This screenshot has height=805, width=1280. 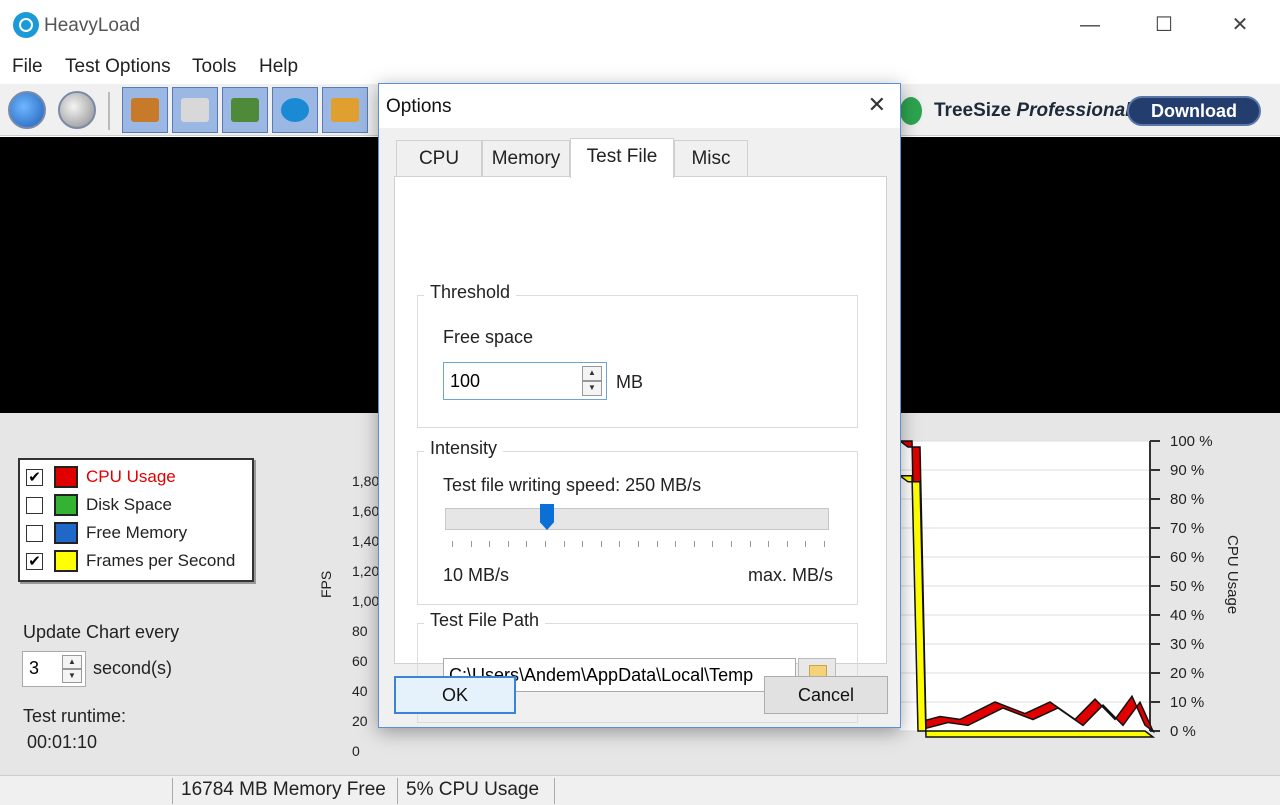 What do you see at coordinates (133, 668) in the screenshot?
I see `update-interval-unit: second(s)` at bounding box center [133, 668].